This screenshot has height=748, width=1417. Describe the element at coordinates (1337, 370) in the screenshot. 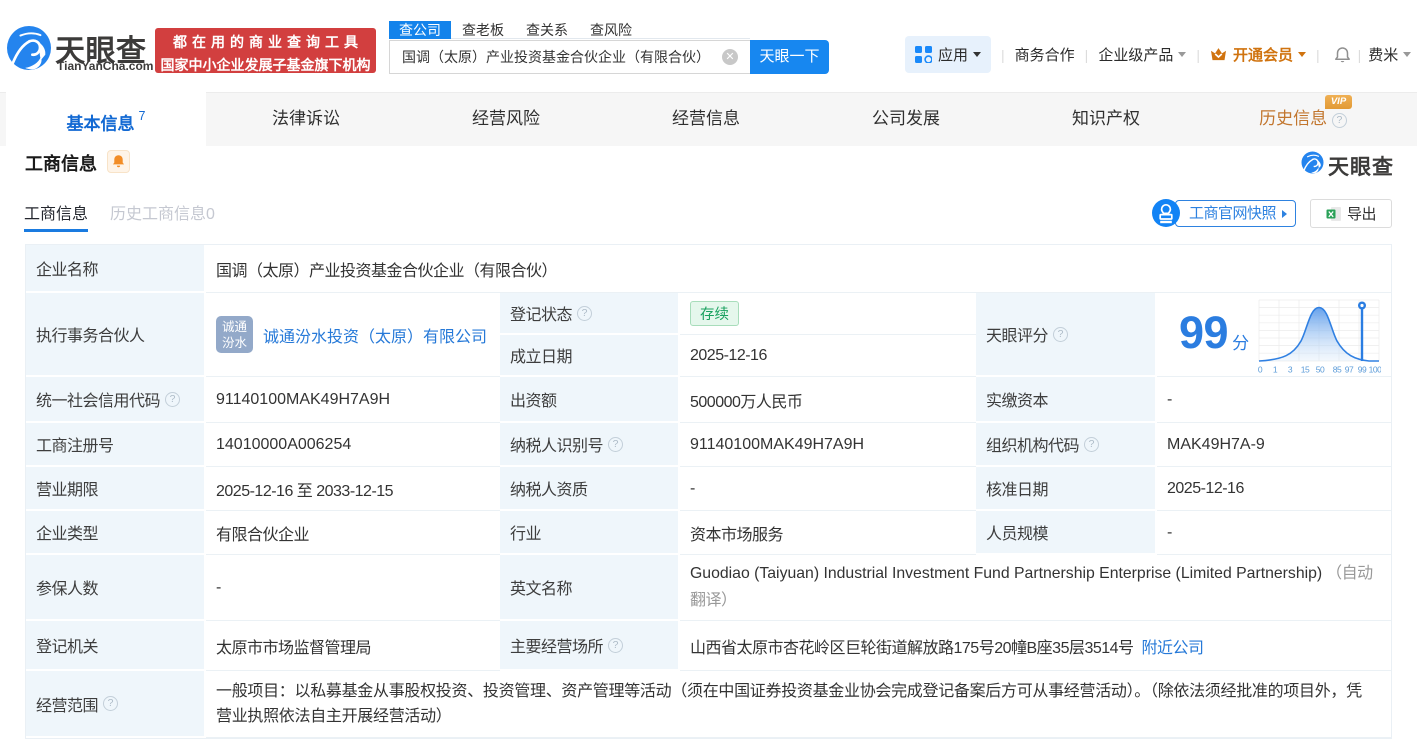

I see `svg-text: 85` at that location.